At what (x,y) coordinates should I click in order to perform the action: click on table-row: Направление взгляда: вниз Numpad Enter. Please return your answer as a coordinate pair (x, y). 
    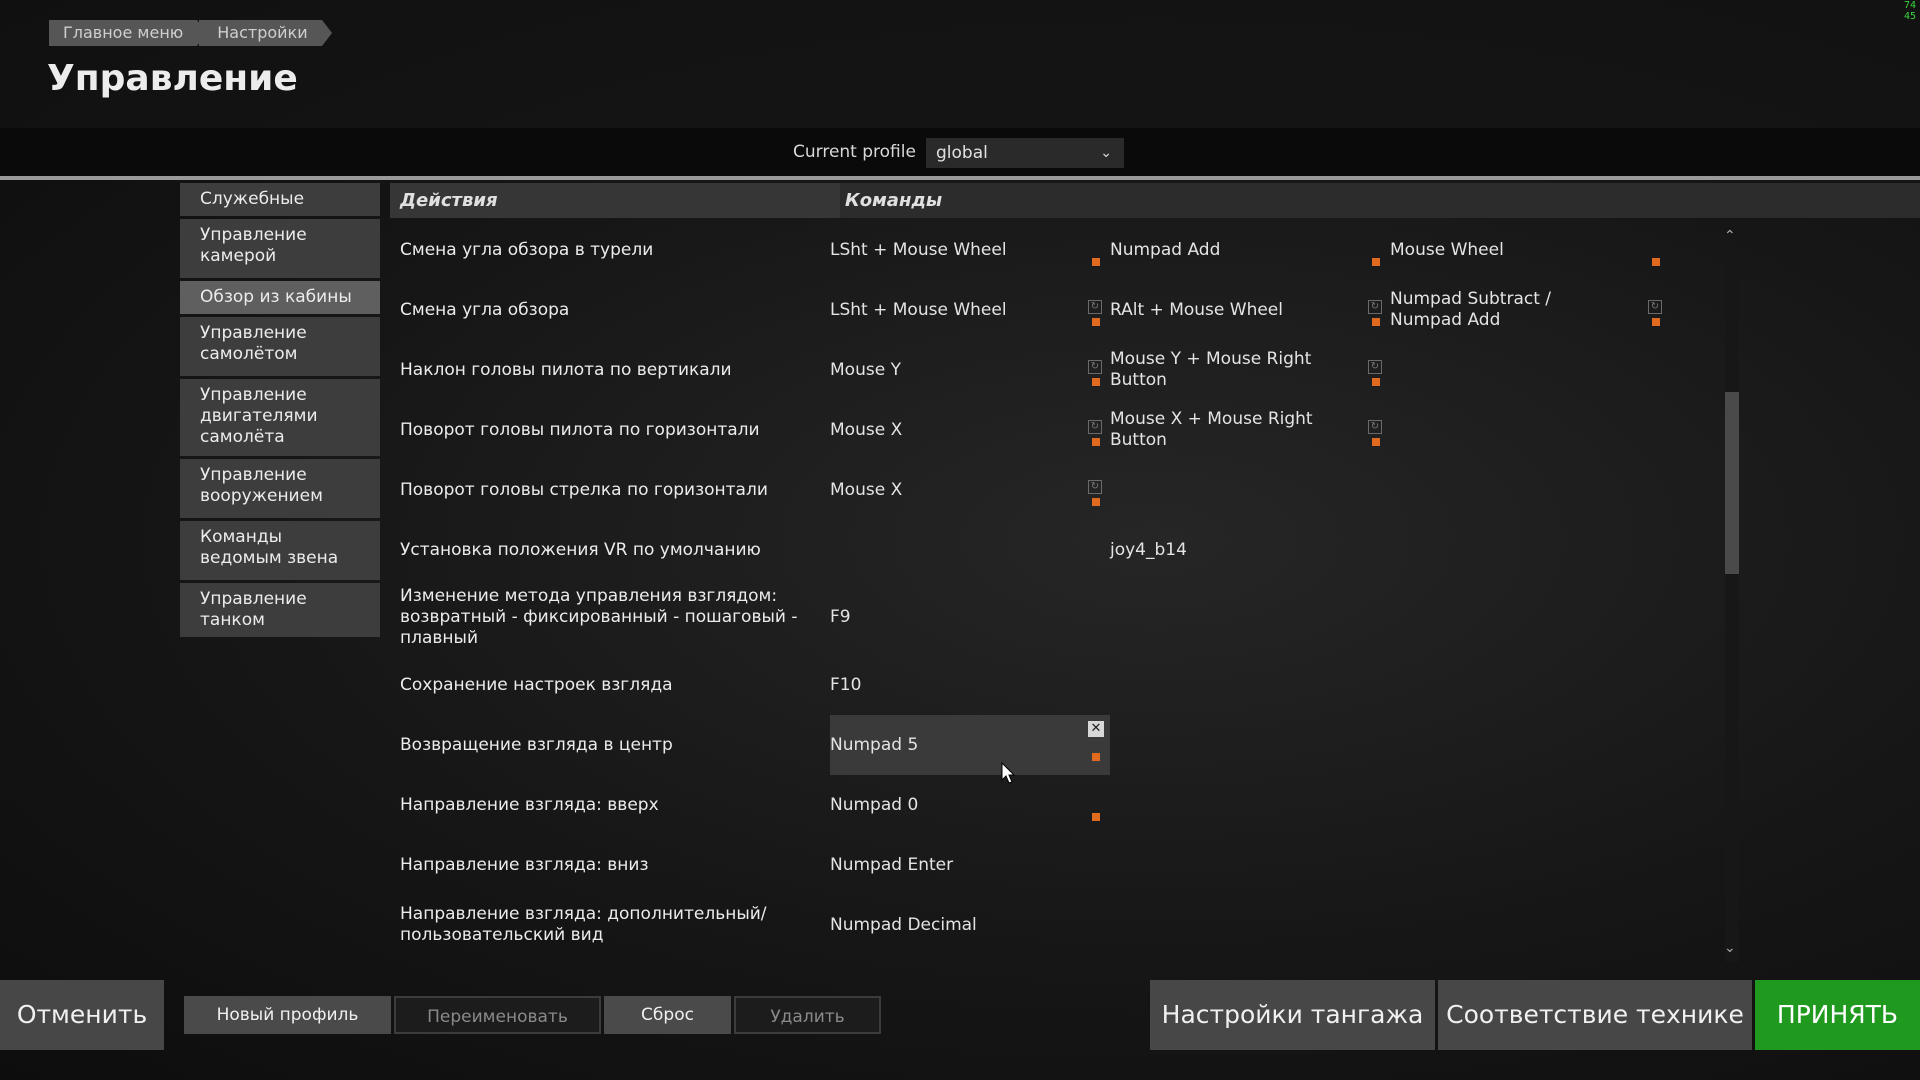
    Looking at the image, I should click on (1055, 865).